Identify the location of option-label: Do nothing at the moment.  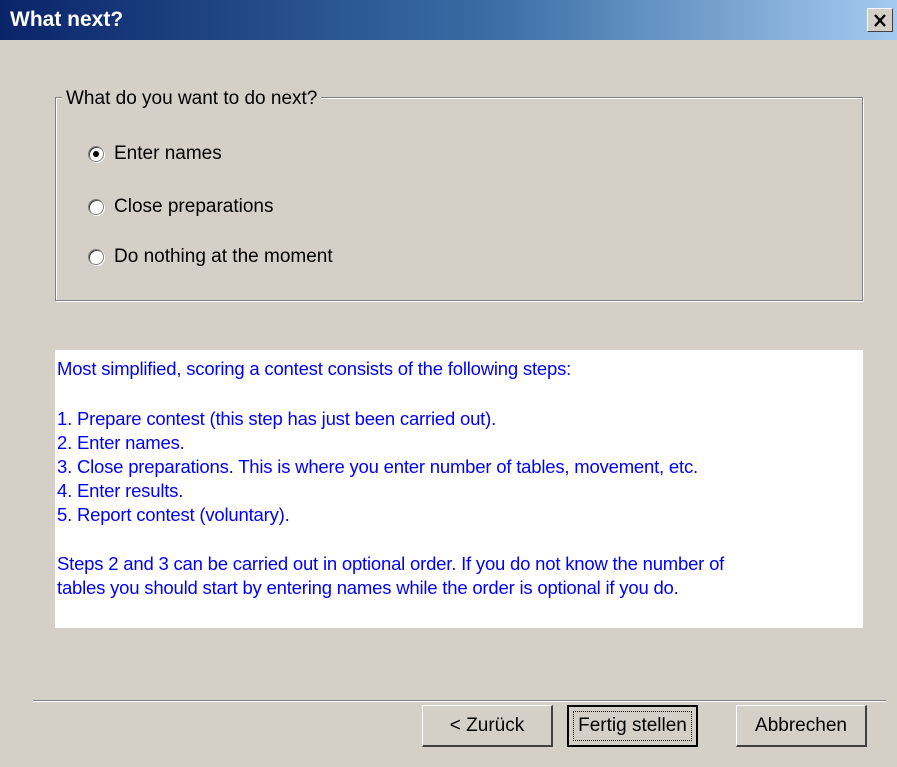
(223, 256).